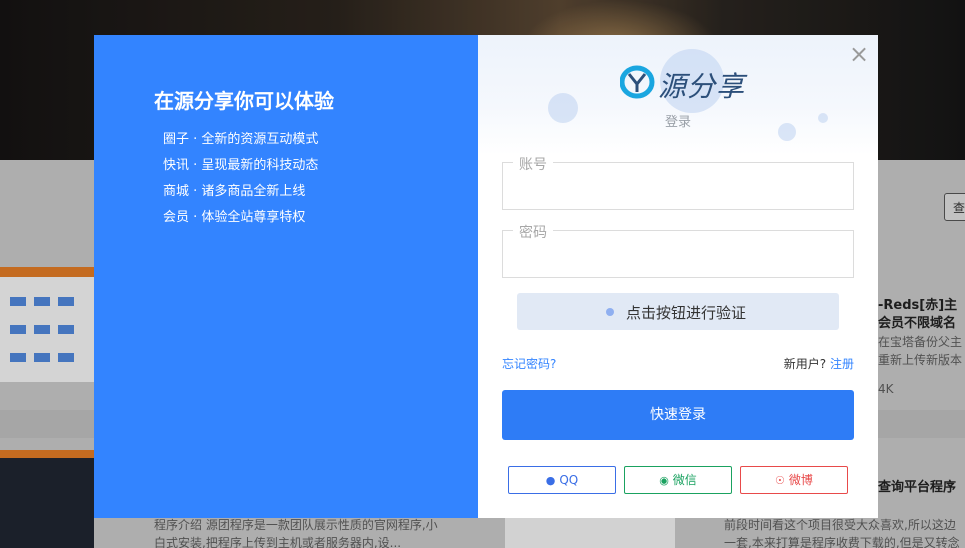 The image size is (965, 548). Describe the element at coordinates (244, 101) in the screenshot. I see `promo-title: 在源分享你可以体验` at that location.